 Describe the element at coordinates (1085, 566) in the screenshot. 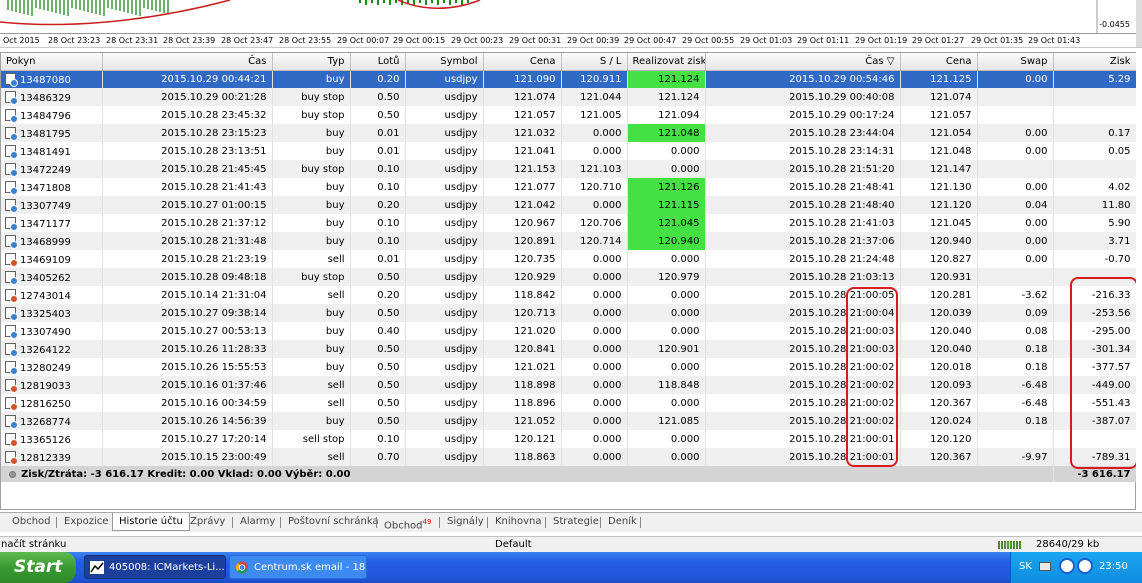

I see `sync-icon` at that location.